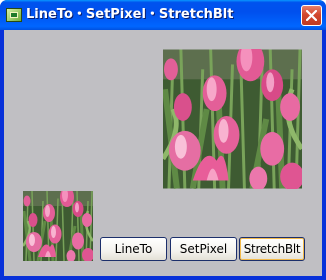  I want to click on close-button, so click(311, 15).